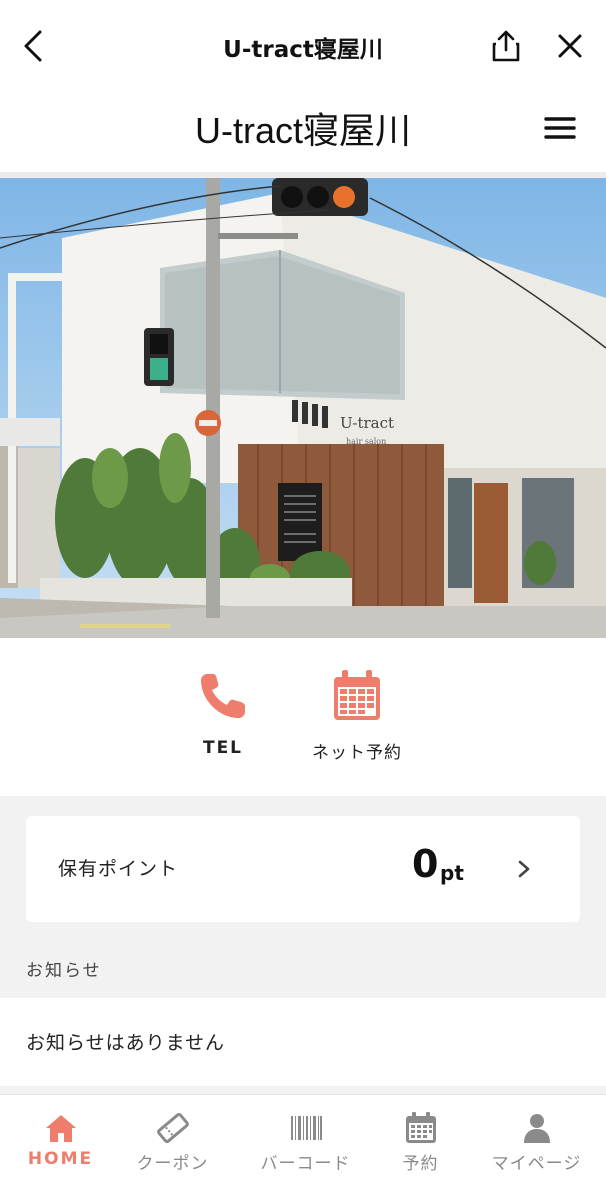 The image size is (606, 1200). I want to click on online-reservation-button: ネット予約, so click(357, 723).